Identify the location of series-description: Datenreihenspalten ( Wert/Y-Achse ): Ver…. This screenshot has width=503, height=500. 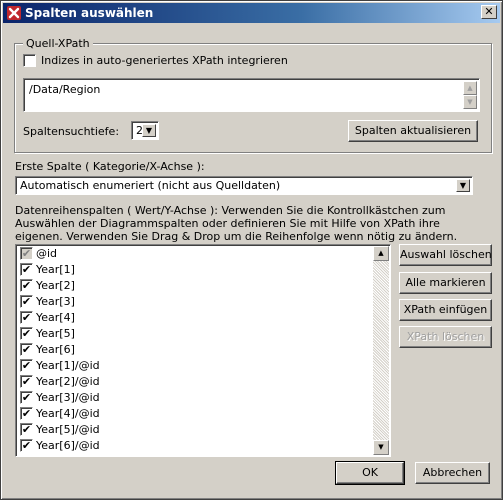
(236, 223).